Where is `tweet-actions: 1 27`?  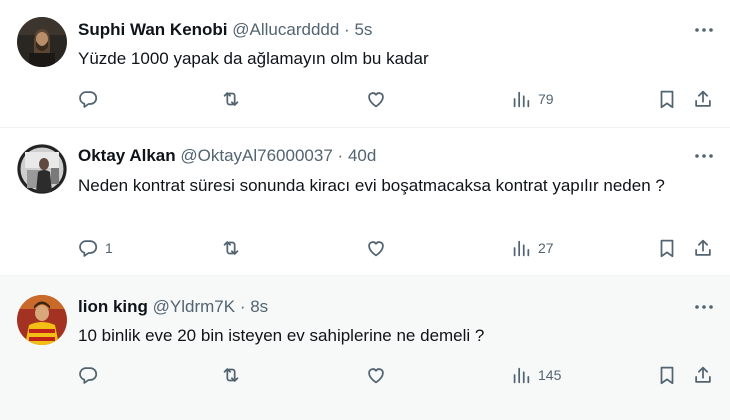
tweet-actions: 1 27 is located at coordinates (365, 248).